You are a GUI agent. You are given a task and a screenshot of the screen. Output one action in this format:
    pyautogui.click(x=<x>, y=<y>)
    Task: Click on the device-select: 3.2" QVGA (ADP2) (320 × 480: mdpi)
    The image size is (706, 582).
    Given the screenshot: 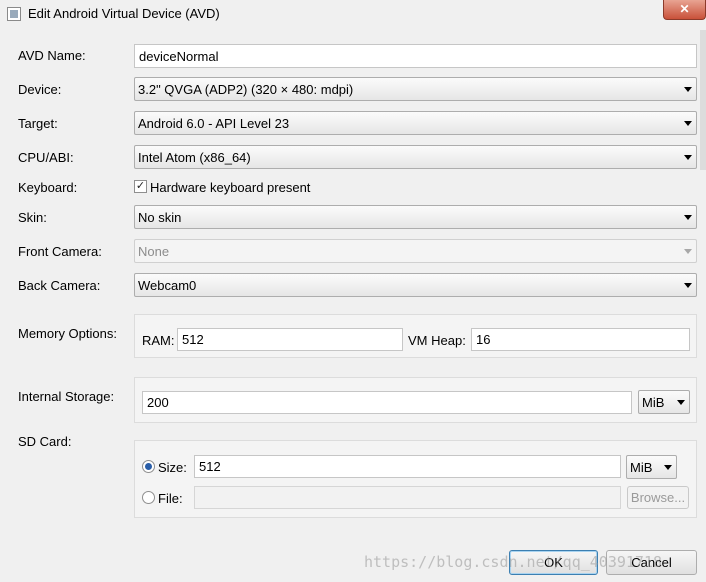 What is the action you would take?
    pyautogui.click(x=415, y=89)
    